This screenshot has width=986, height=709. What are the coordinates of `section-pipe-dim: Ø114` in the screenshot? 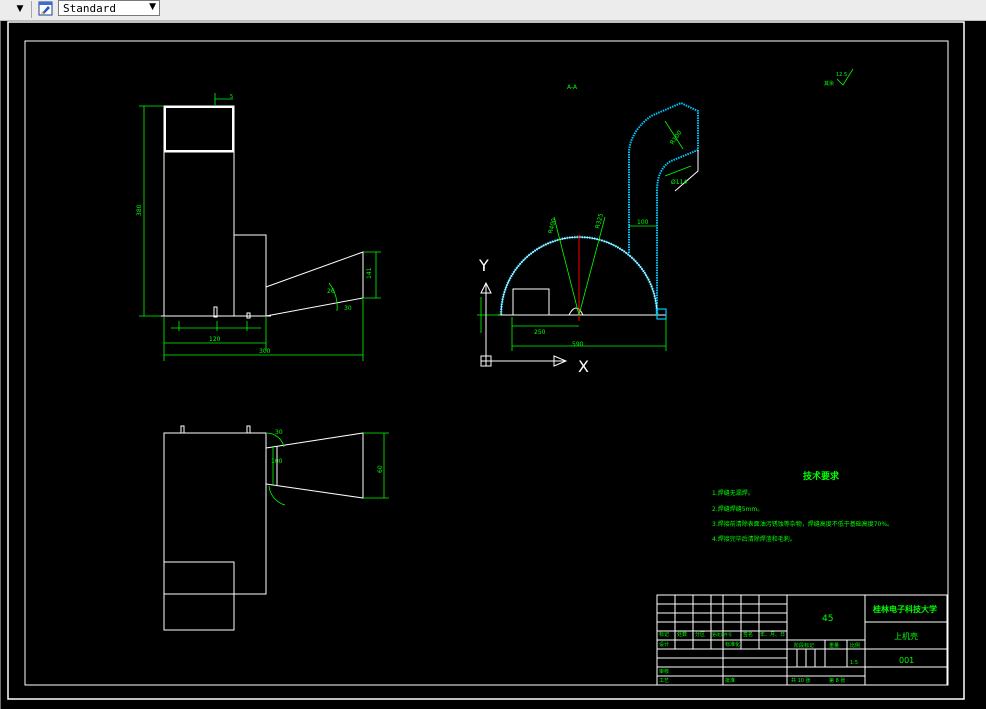 It's located at (679, 182).